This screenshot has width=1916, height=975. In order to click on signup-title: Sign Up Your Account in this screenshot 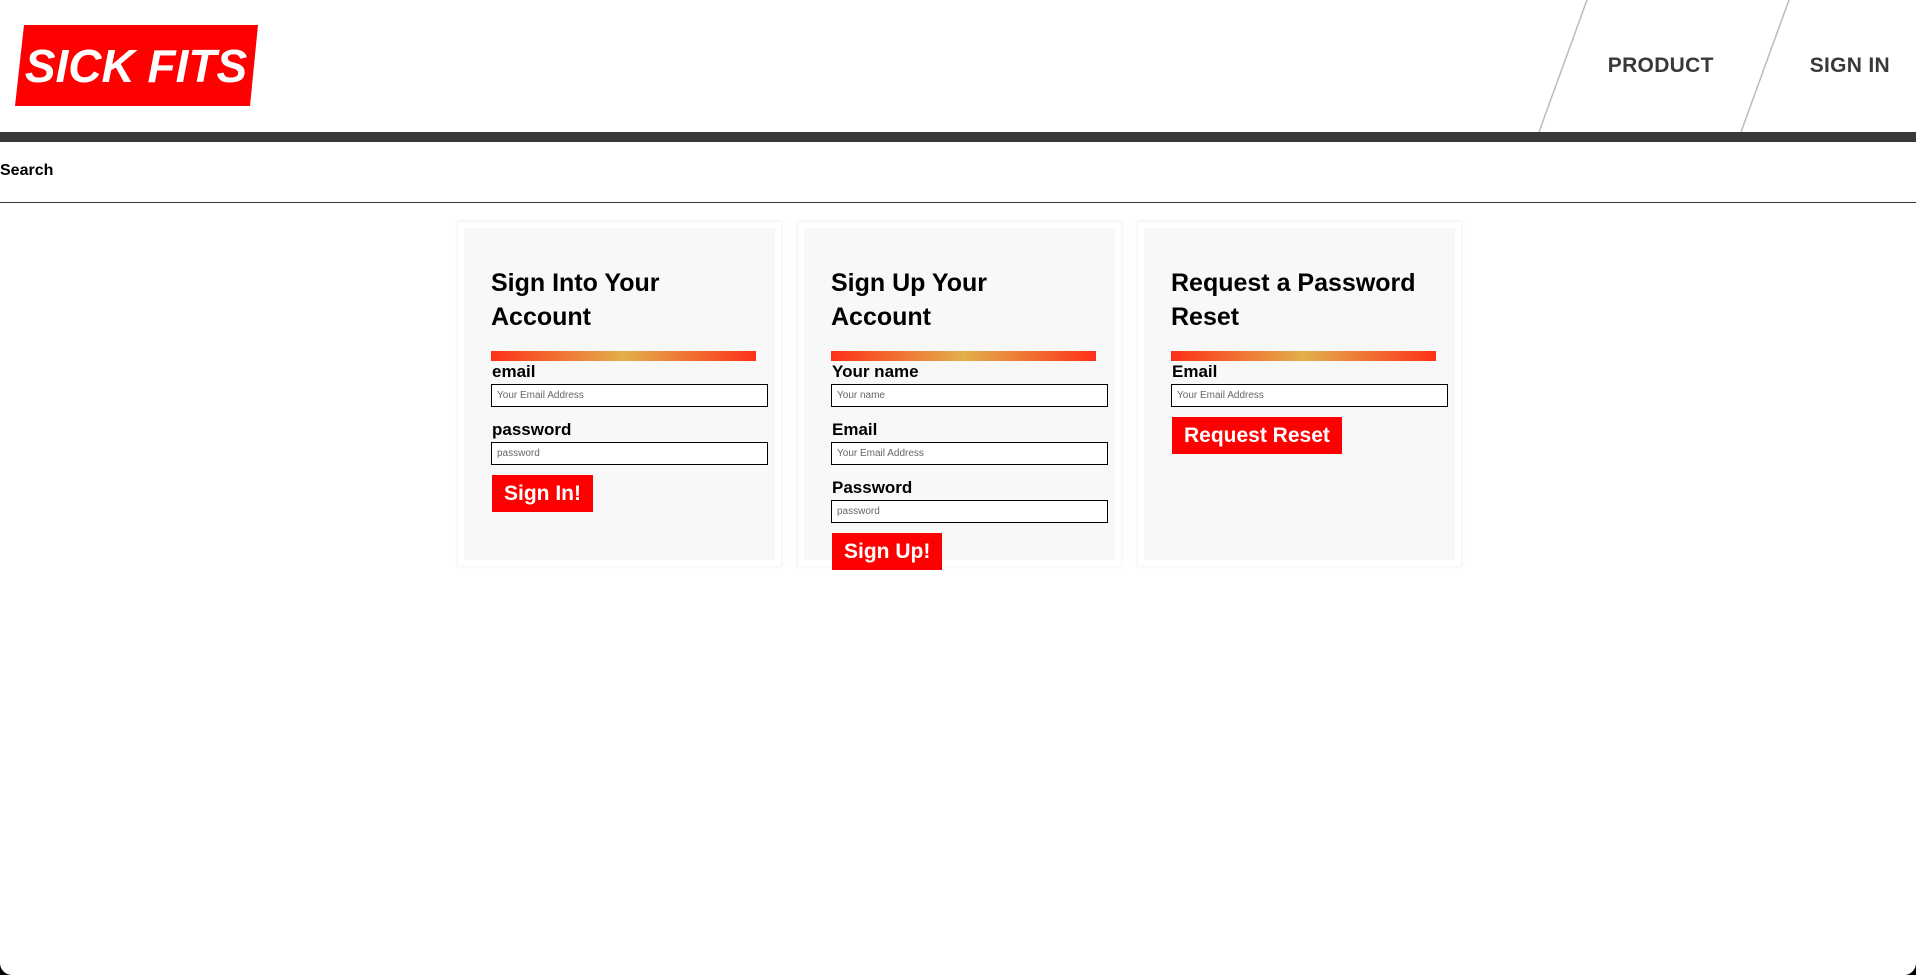, I will do `click(909, 300)`.